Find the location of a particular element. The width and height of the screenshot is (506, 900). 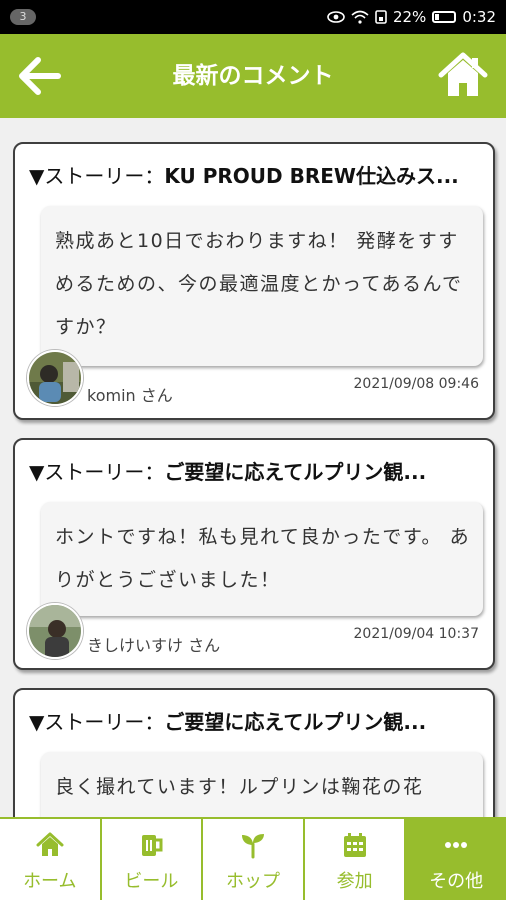

comment-date: 2021/09/08 09:46 is located at coordinates (416, 384).